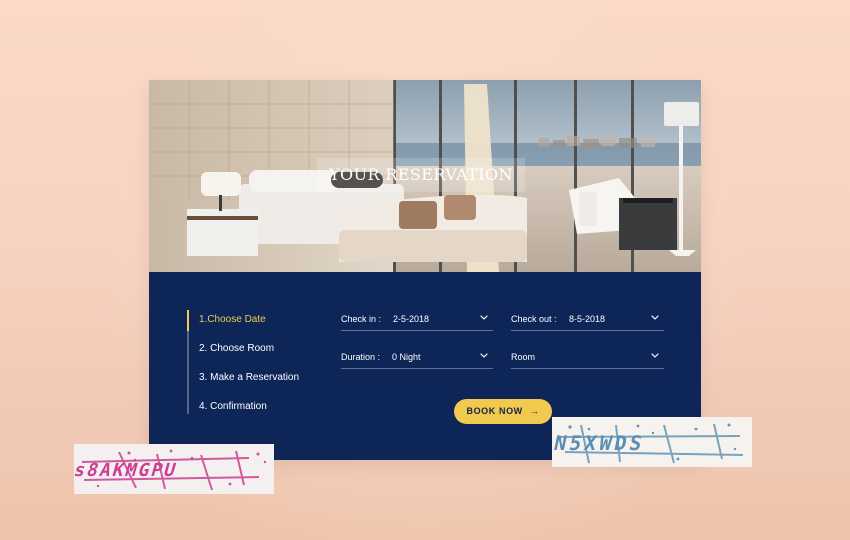  I want to click on room-underline, so click(587, 368).